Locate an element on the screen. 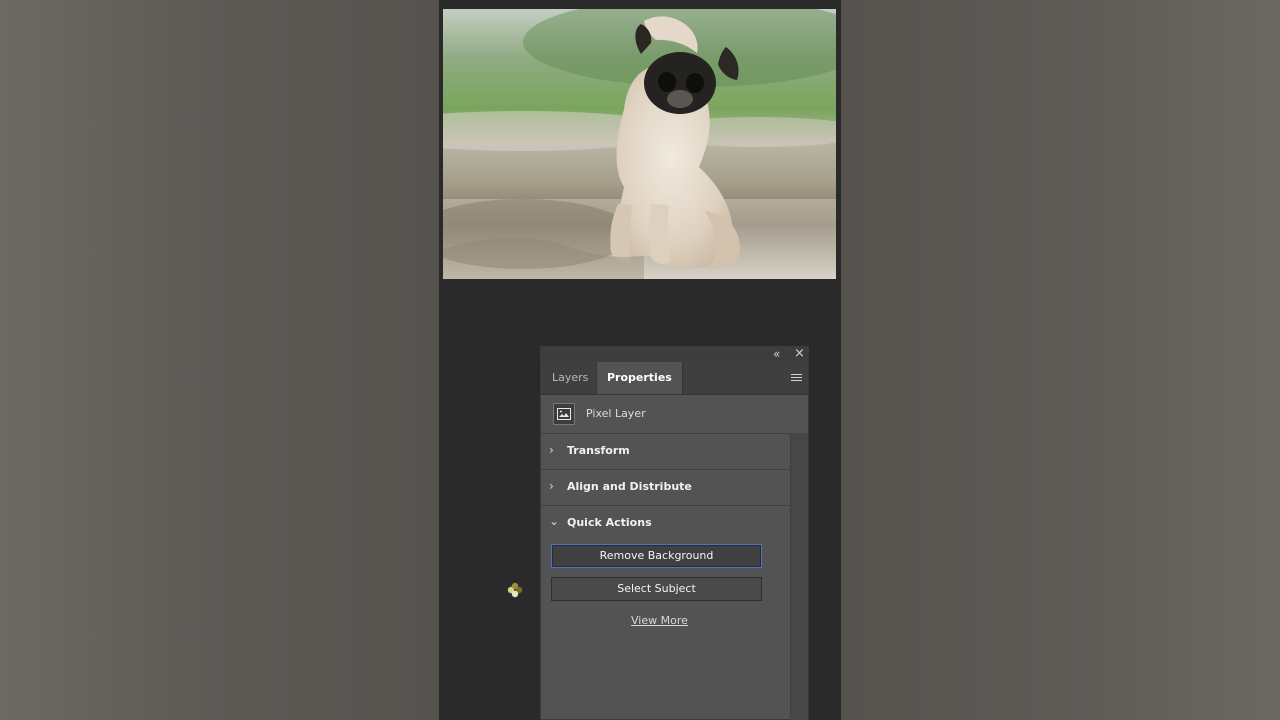 This screenshot has width=1280, height=720. section-align-distribute: › Align and Distribute is located at coordinates (666, 488).